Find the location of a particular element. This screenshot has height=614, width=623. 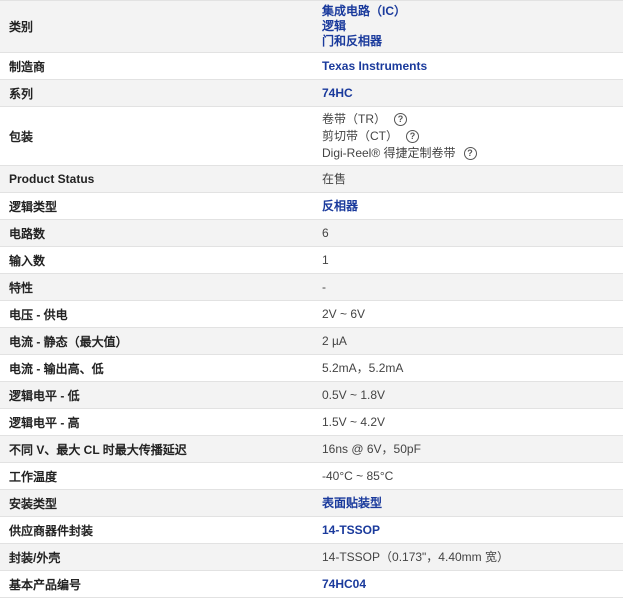

mounting-type-link: 表面贴装型 is located at coordinates (352, 503).